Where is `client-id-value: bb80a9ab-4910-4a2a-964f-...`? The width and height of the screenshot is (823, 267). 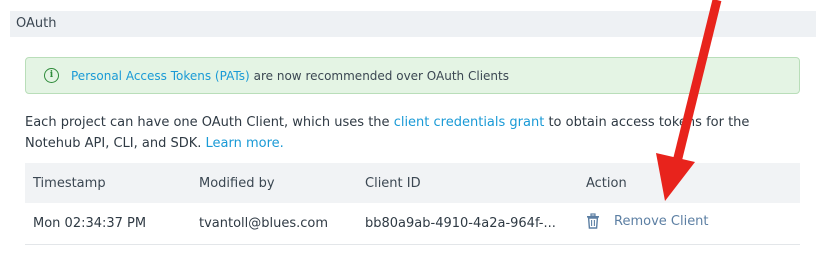
client-id-value: bb80a9ab-4910-4a2a-964f-... is located at coordinates (460, 223).